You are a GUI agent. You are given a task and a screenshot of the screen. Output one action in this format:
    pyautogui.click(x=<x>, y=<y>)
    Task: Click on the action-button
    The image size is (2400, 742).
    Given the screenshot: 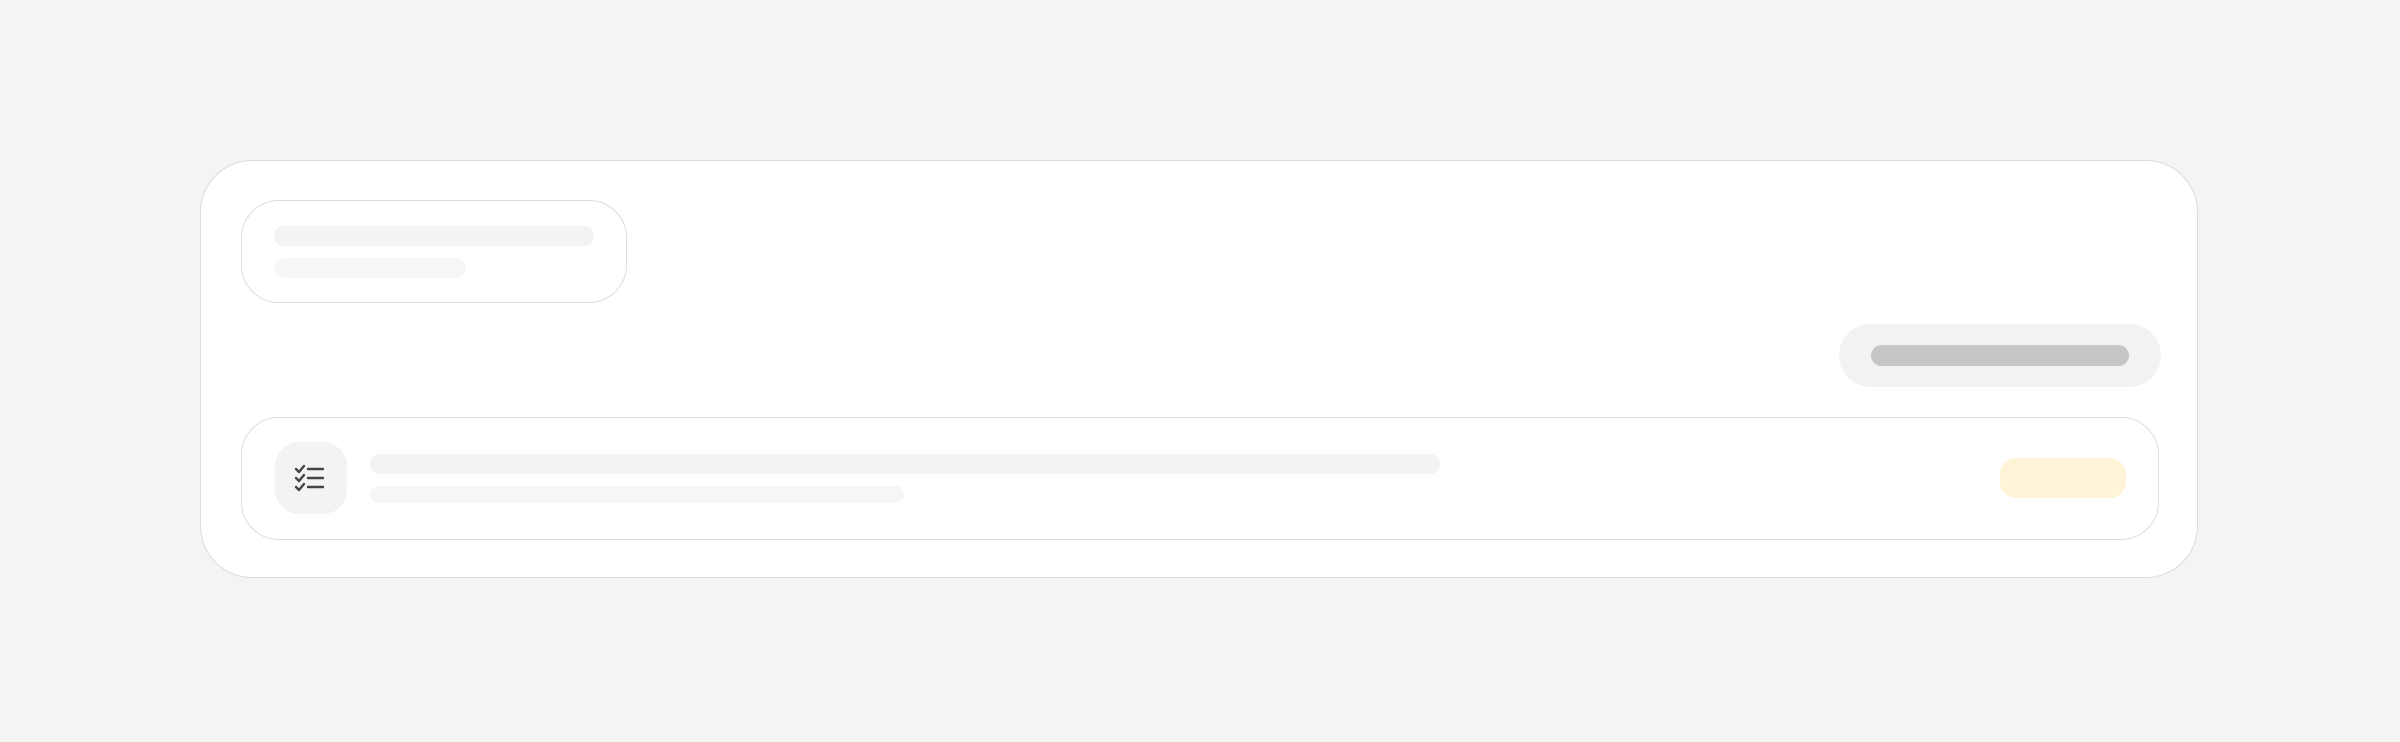 What is the action you would take?
    pyautogui.click(x=2000, y=355)
    